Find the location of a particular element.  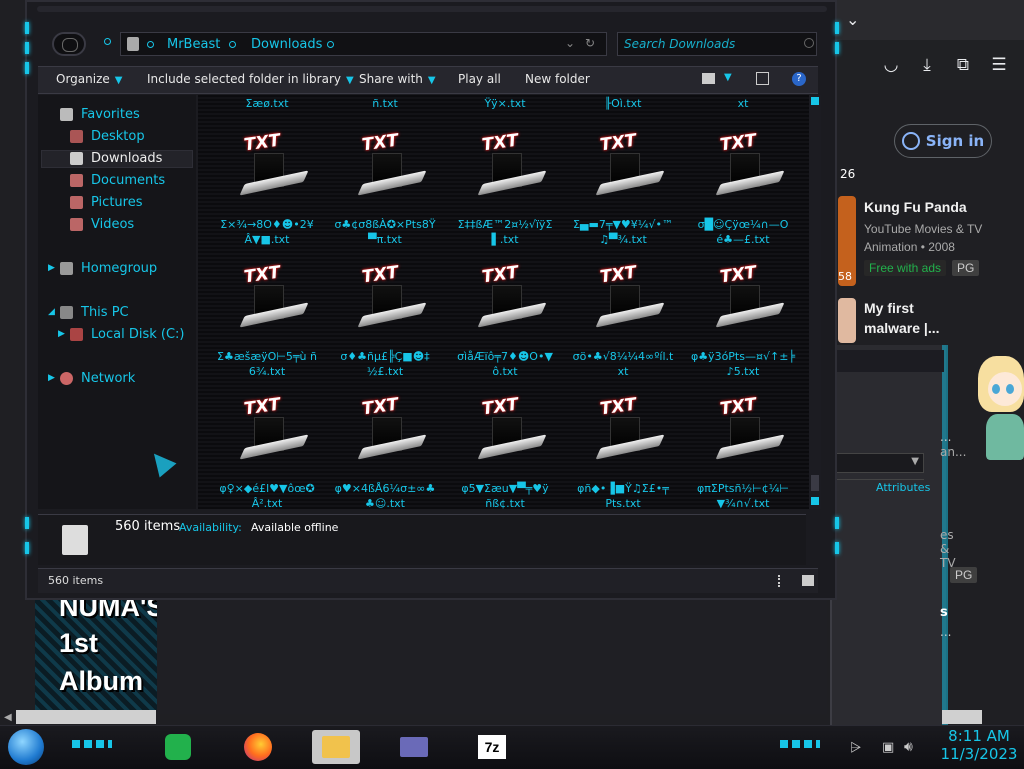

nav-this-pc: This PC is located at coordinates (94, 312).